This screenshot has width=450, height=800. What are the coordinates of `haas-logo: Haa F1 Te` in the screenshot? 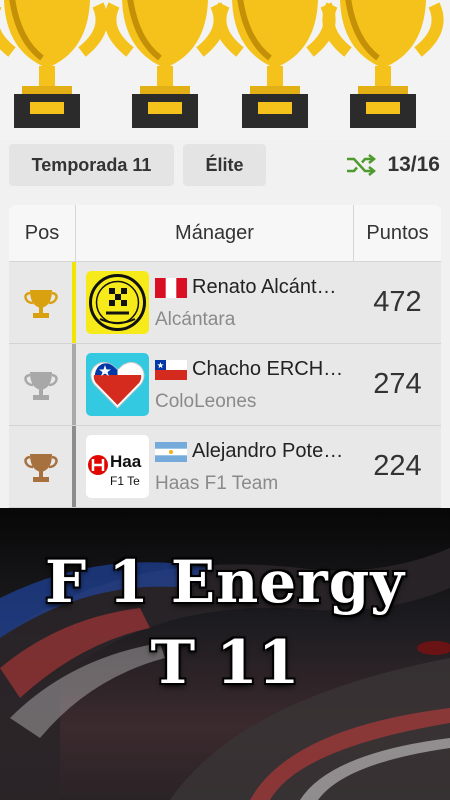 It's located at (117, 466).